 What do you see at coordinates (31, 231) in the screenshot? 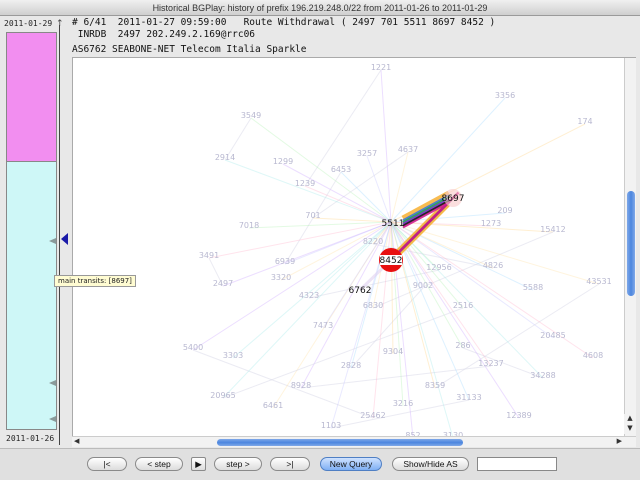
I see `timeline-panel` at bounding box center [31, 231].